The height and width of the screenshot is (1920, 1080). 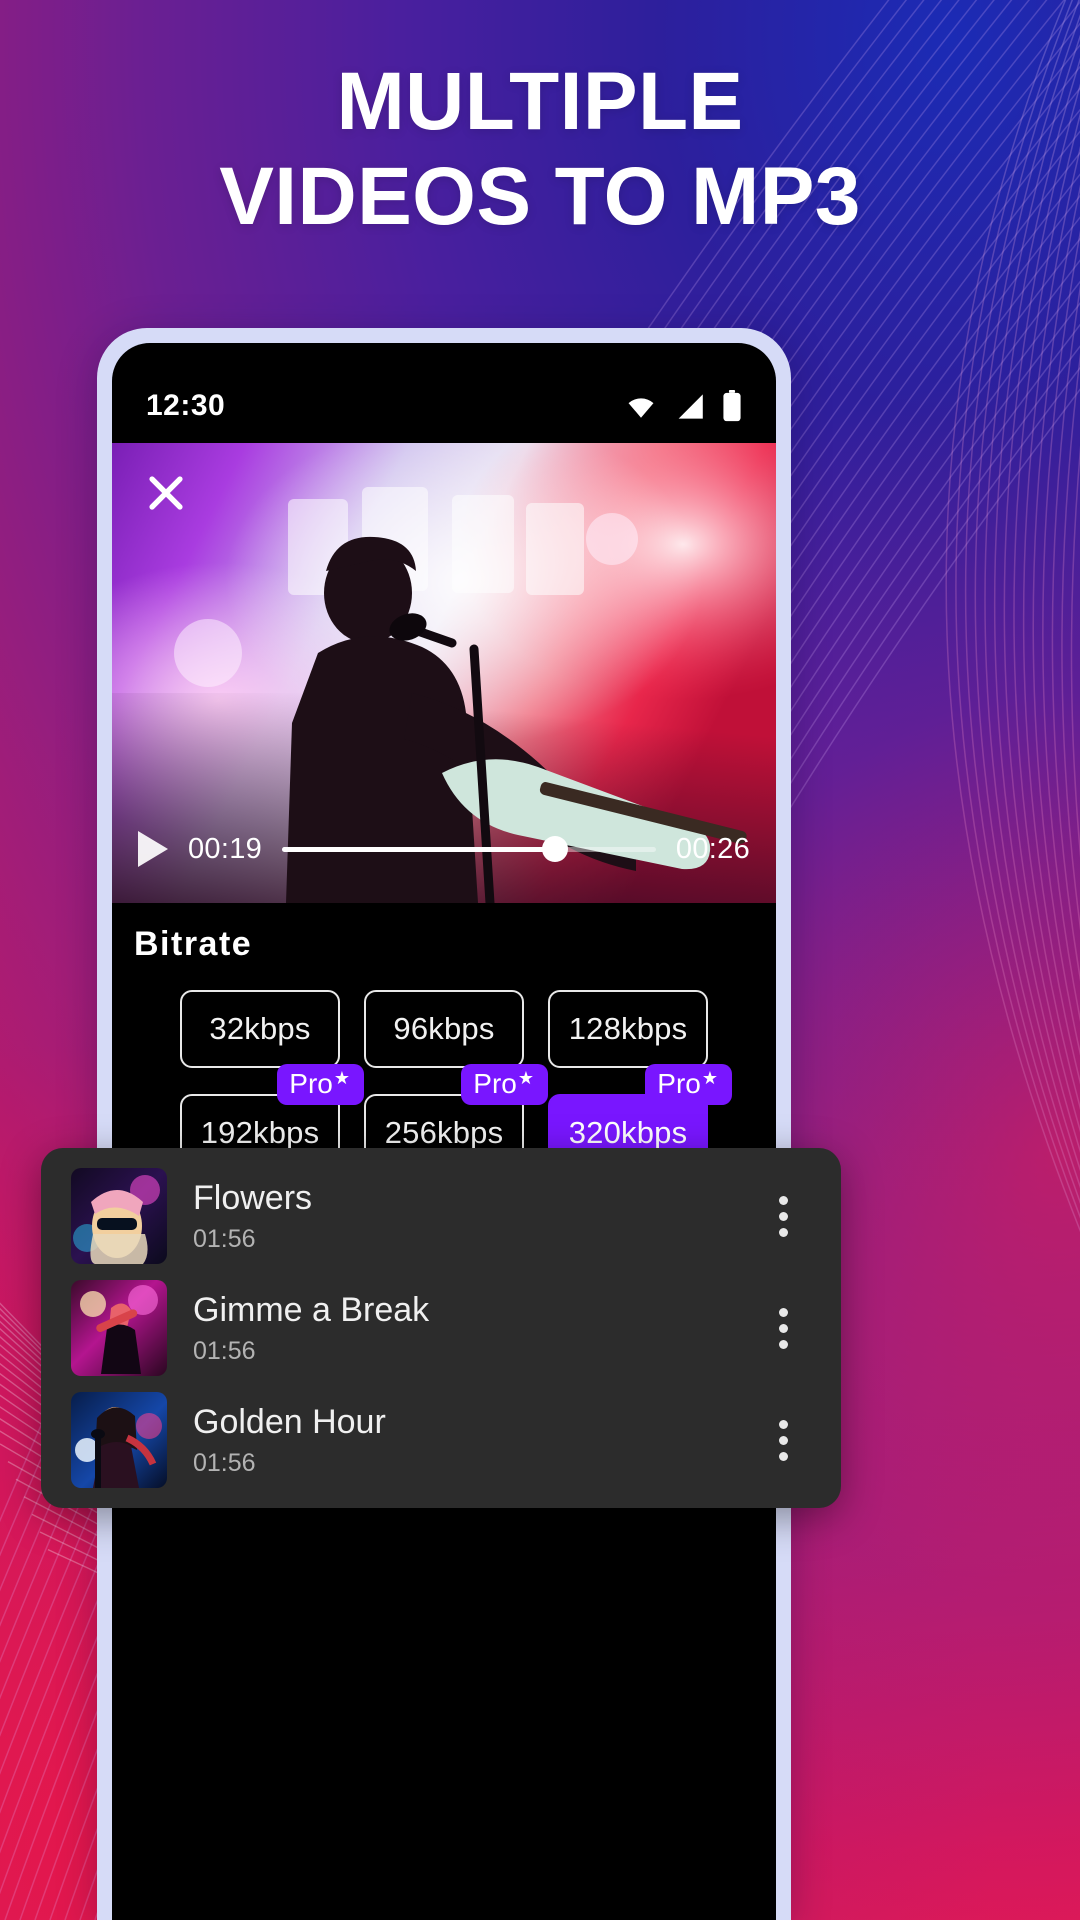 What do you see at coordinates (153, 849) in the screenshot?
I see `play-icon` at bounding box center [153, 849].